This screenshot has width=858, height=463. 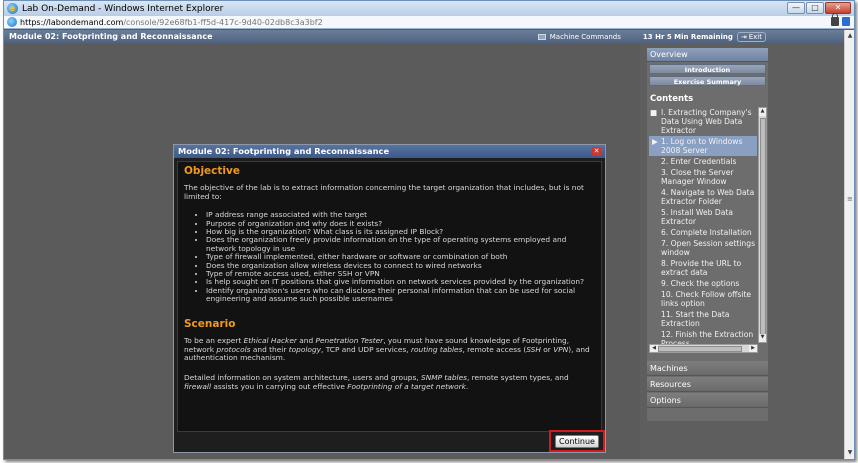 I want to click on scroll-down-icon: ▼, so click(x=850, y=453).